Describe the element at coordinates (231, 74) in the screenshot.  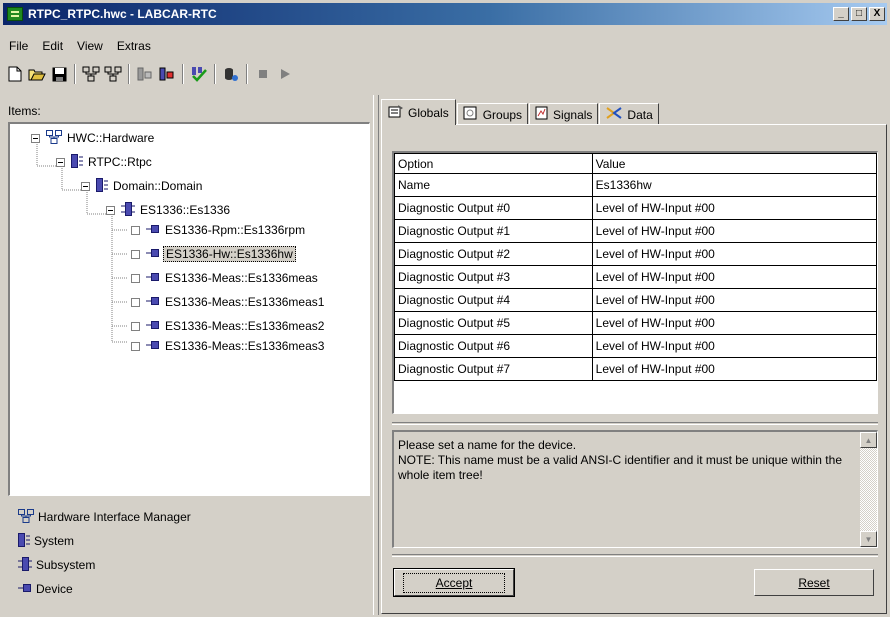
I see `database-icon` at that location.